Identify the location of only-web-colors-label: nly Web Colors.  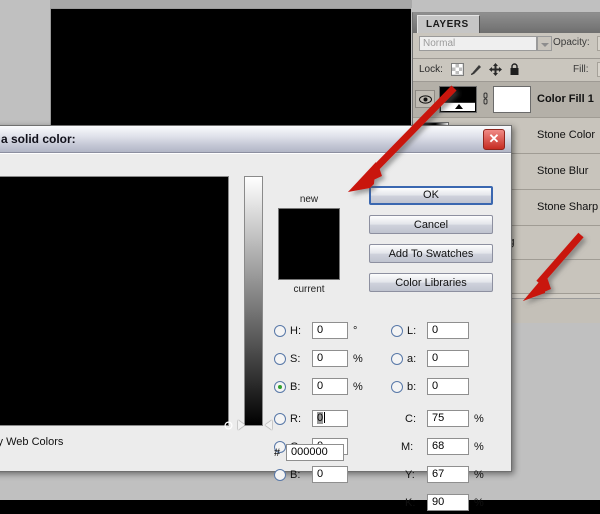
(31, 442).